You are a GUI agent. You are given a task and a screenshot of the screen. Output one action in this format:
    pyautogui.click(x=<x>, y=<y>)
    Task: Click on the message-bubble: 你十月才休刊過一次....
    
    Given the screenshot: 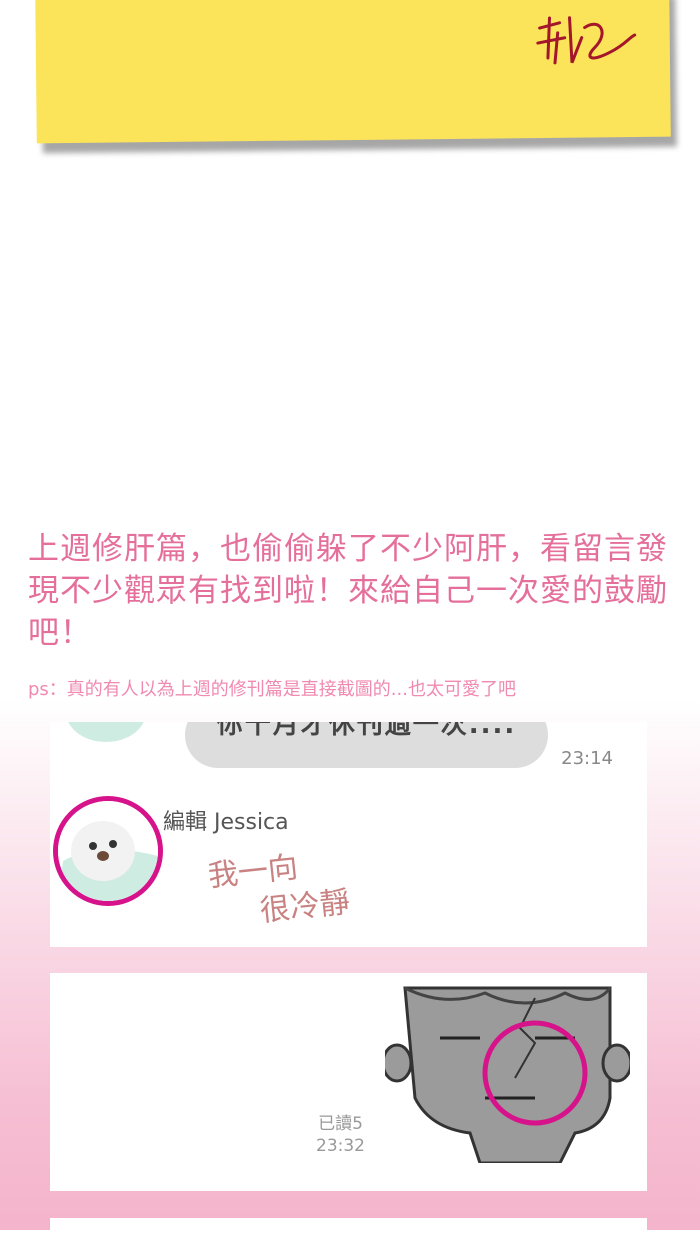 What is the action you would take?
    pyautogui.click(x=366, y=745)
    